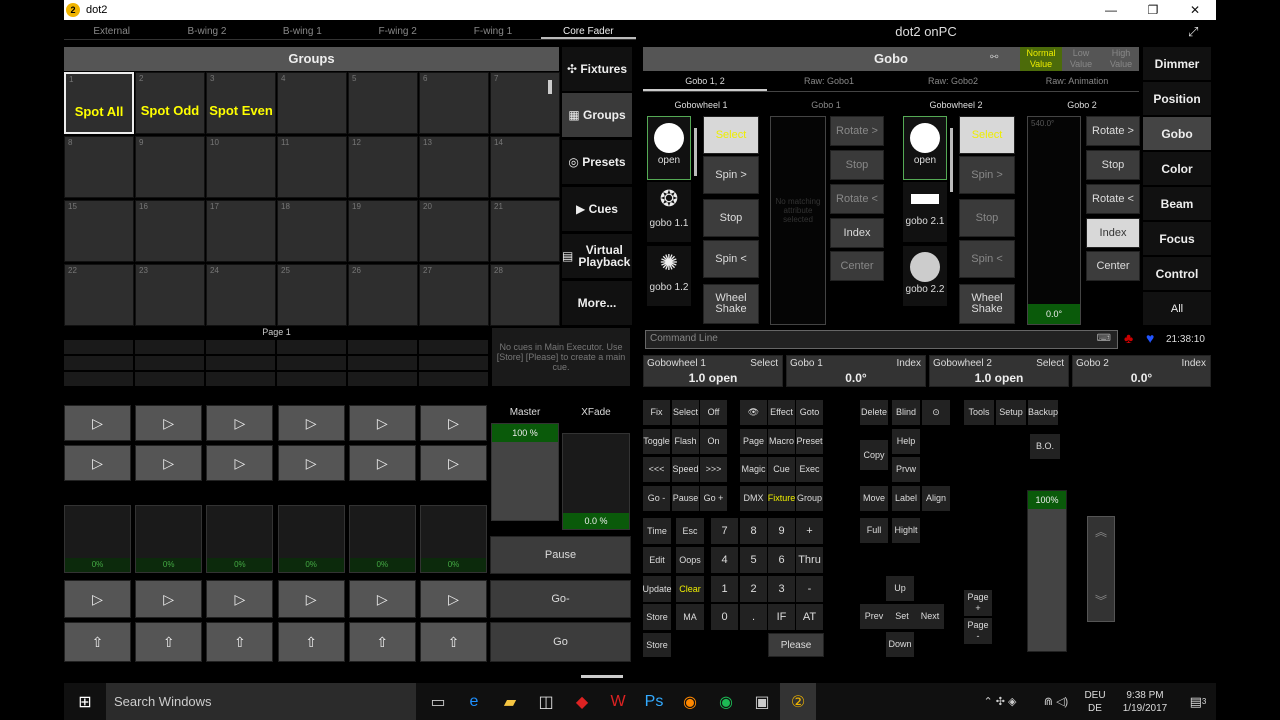 The width and height of the screenshot is (1280, 720). Describe the element at coordinates (669, 212) in the screenshot. I see `gobo-tile-w1-1: ❂ gobo 1.1` at that location.